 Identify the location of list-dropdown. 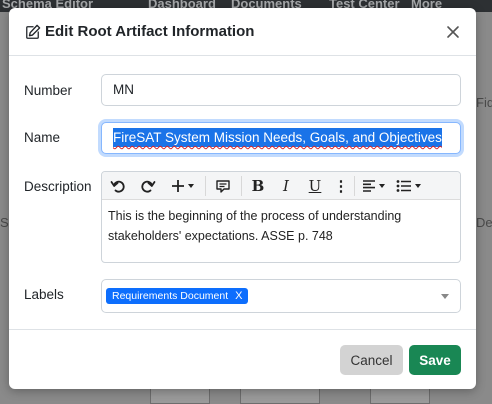
(409, 186).